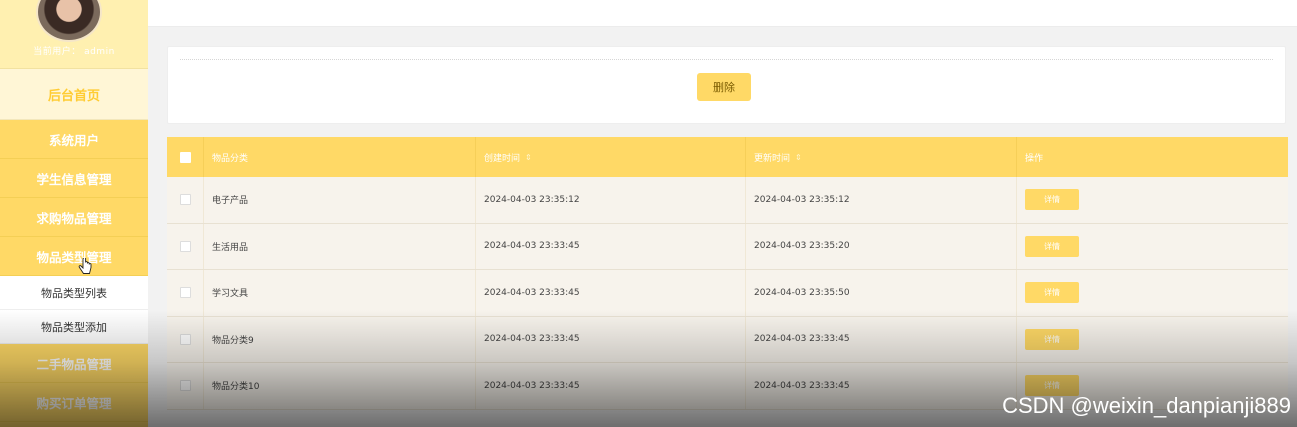 This screenshot has width=1297, height=427. Describe the element at coordinates (881, 157) in the screenshot. I see `column-header-updated: 更新时间 ⇕` at that location.